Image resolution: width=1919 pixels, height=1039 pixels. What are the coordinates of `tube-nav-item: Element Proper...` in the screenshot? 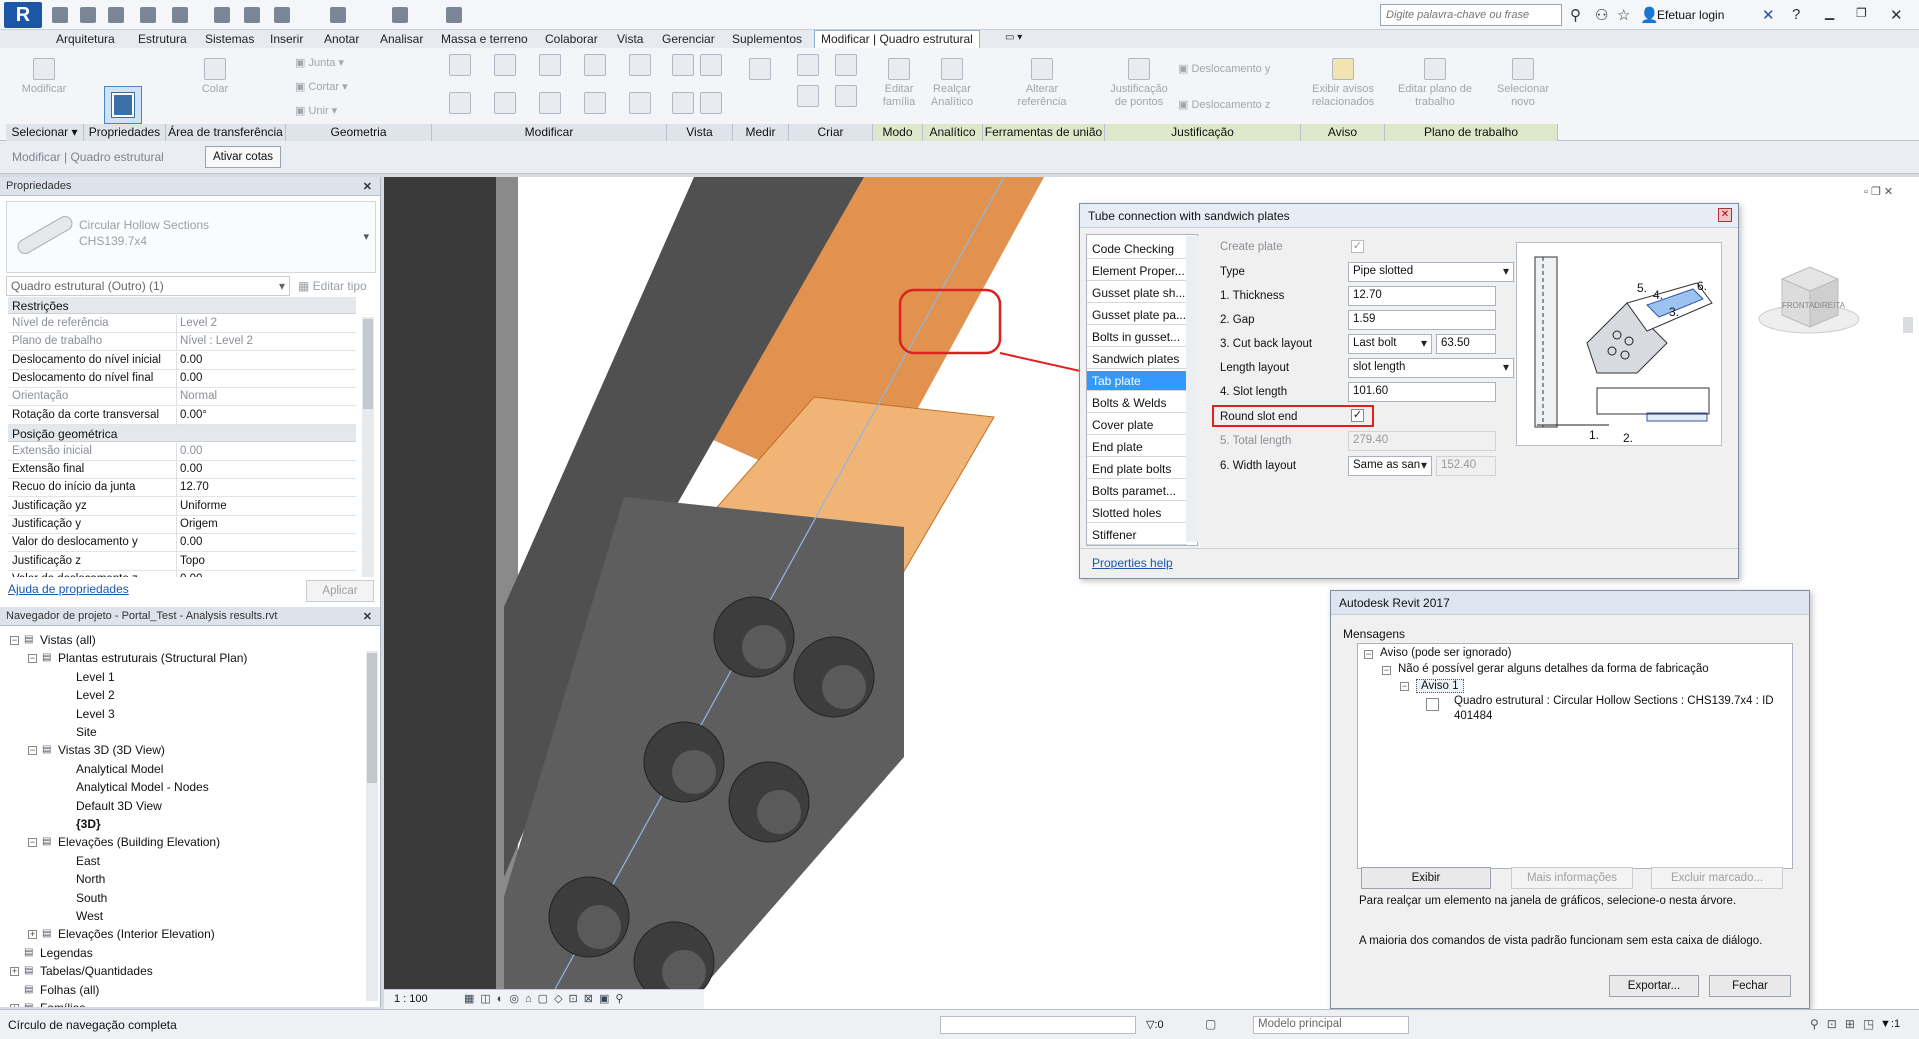 It's located at (1137, 271).